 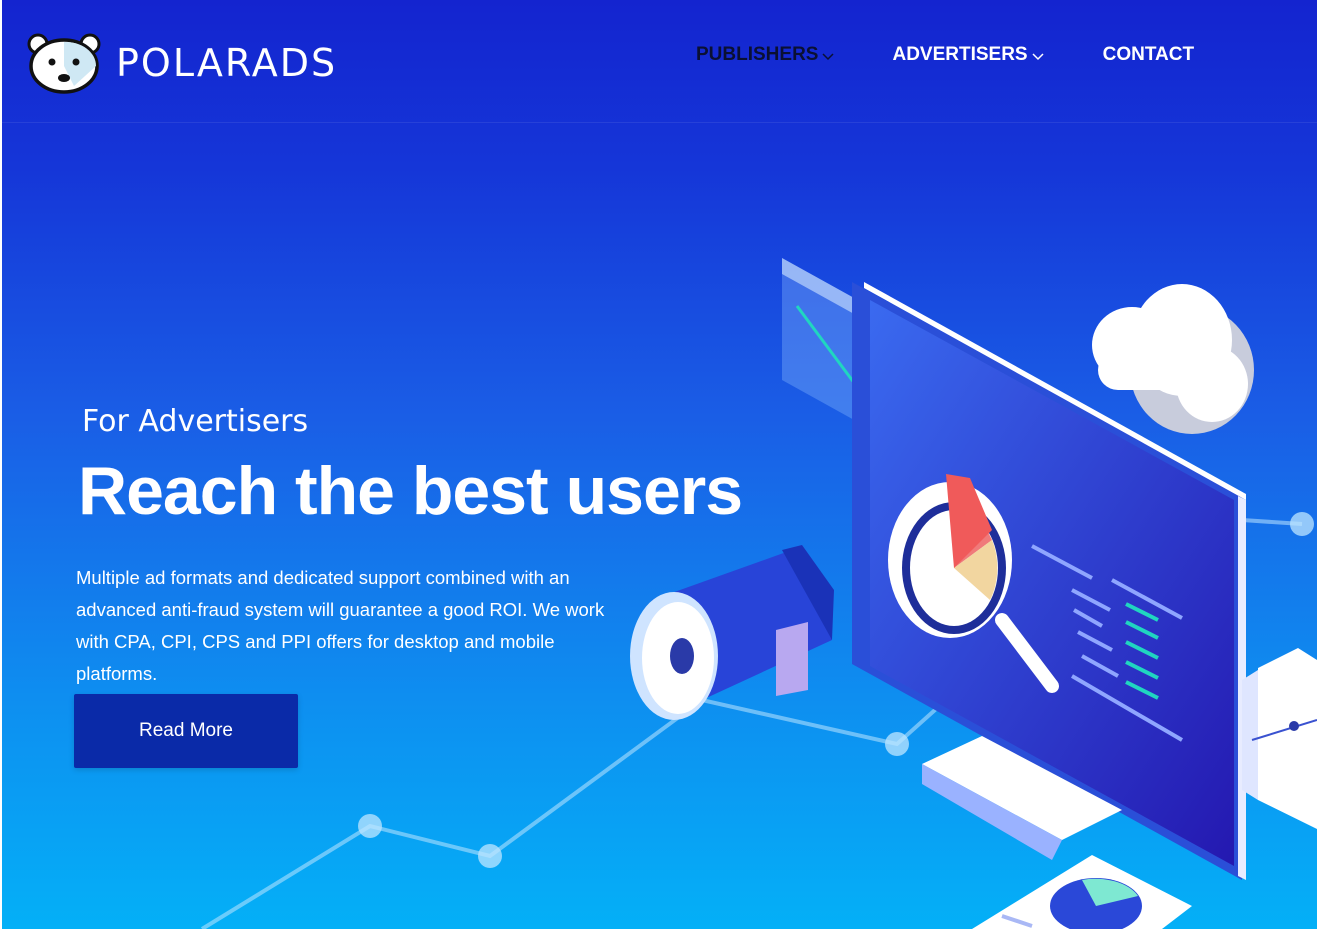 What do you see at coordinates (227, 63) in the screenshot?
I see `brand-name: POLARADS` at bounding box center [227, 63].